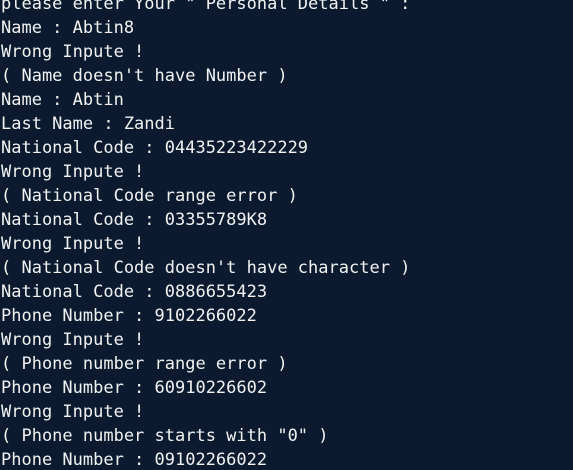  Describe the element at coordinates (68, 28) in the screenshot. I see `output-line-name-input: Name : Abtin8` at that location.